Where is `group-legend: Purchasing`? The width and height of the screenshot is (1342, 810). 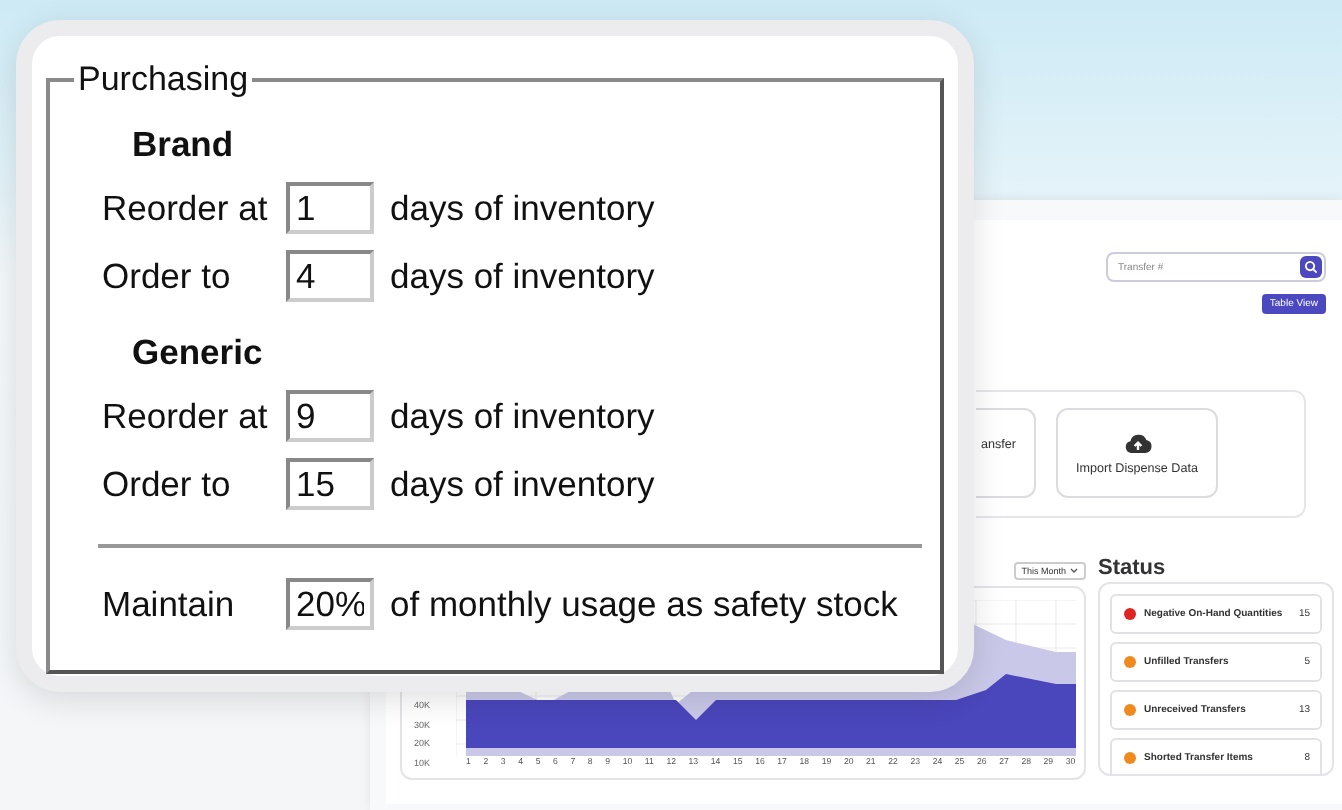 group-legend: Purchasing is located at coordinates (163, 80).